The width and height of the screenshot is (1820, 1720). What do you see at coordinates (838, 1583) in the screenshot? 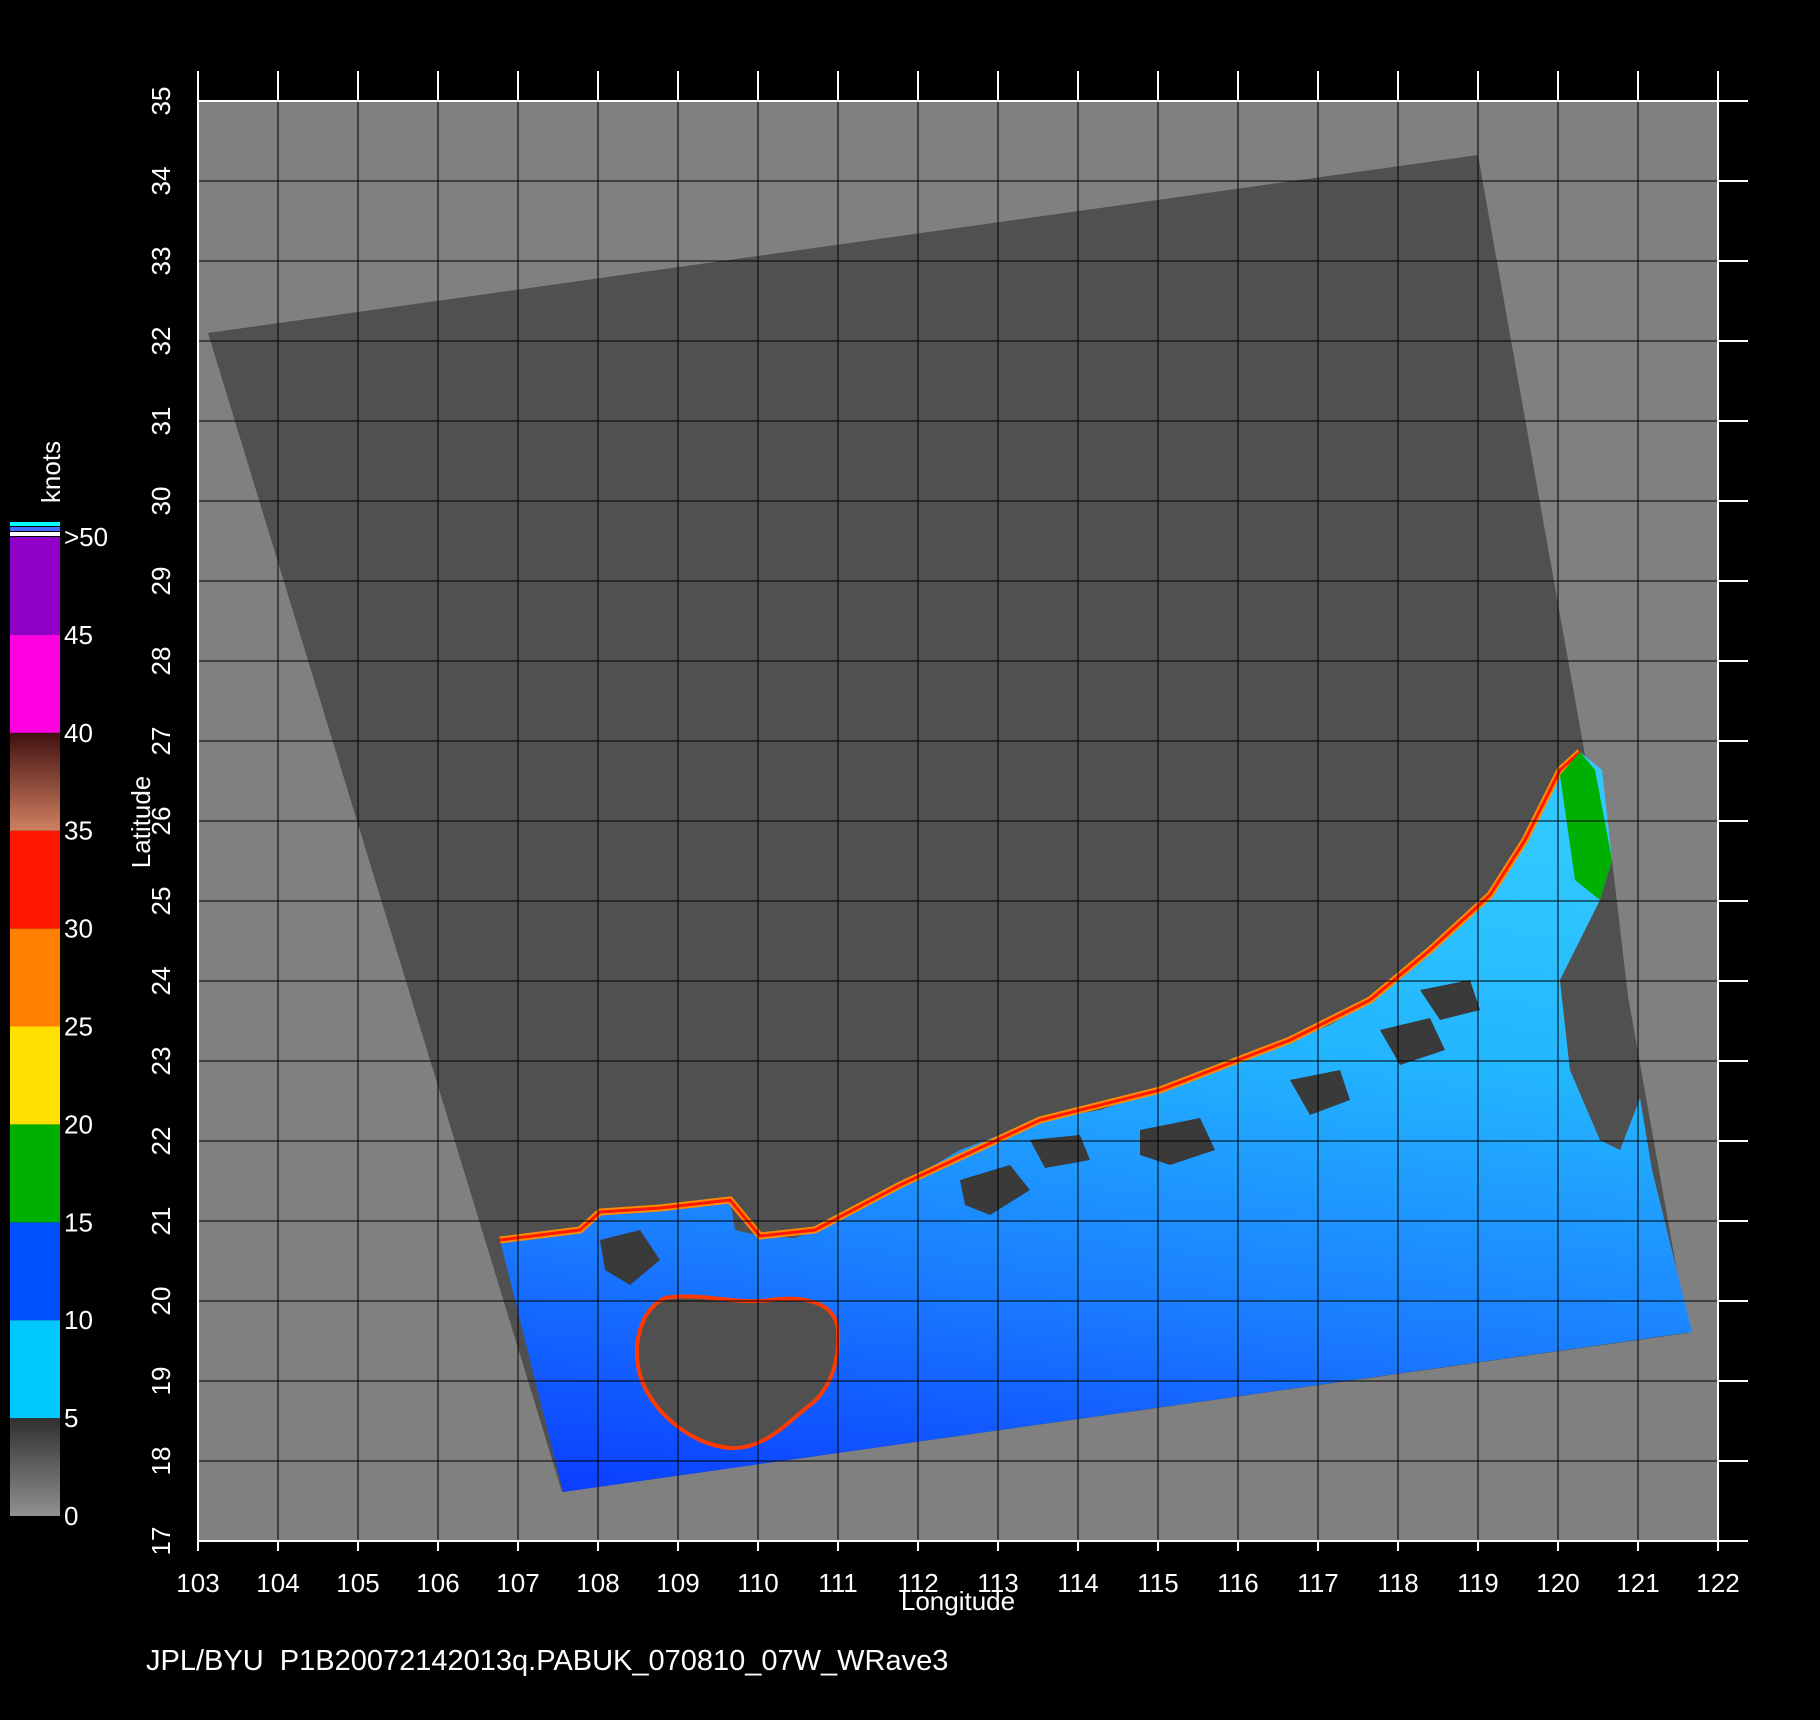
I see `lon-tick-label: 111` at bounding box center [838, 1583].